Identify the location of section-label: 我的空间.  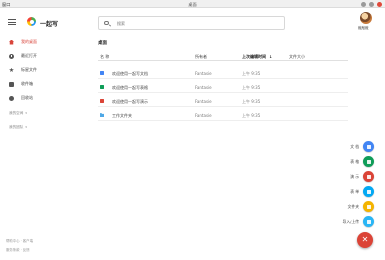
(16, 113).